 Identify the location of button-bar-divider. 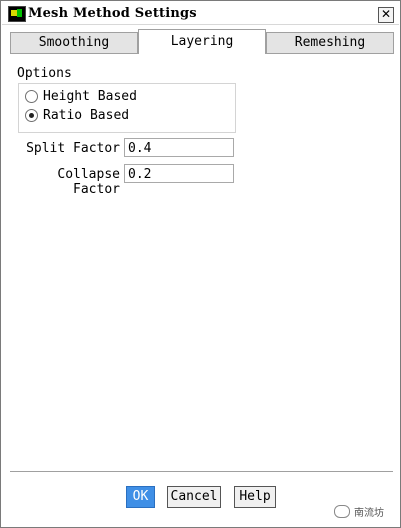
(201, 471).